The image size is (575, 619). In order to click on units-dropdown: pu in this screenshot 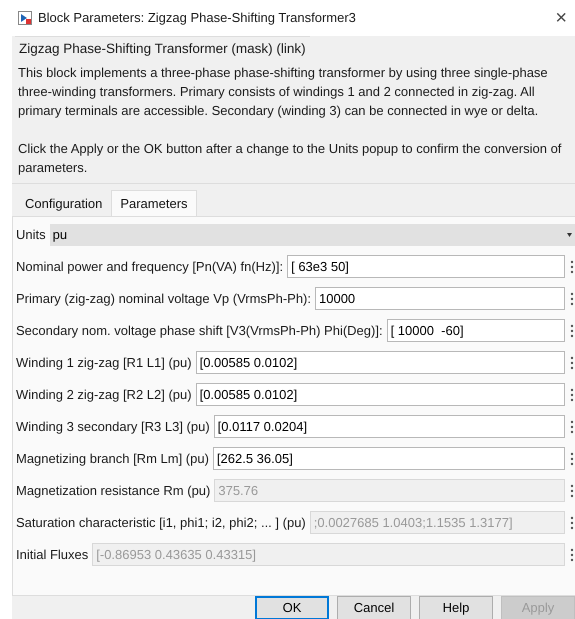, I will do `click(312, 235)`.